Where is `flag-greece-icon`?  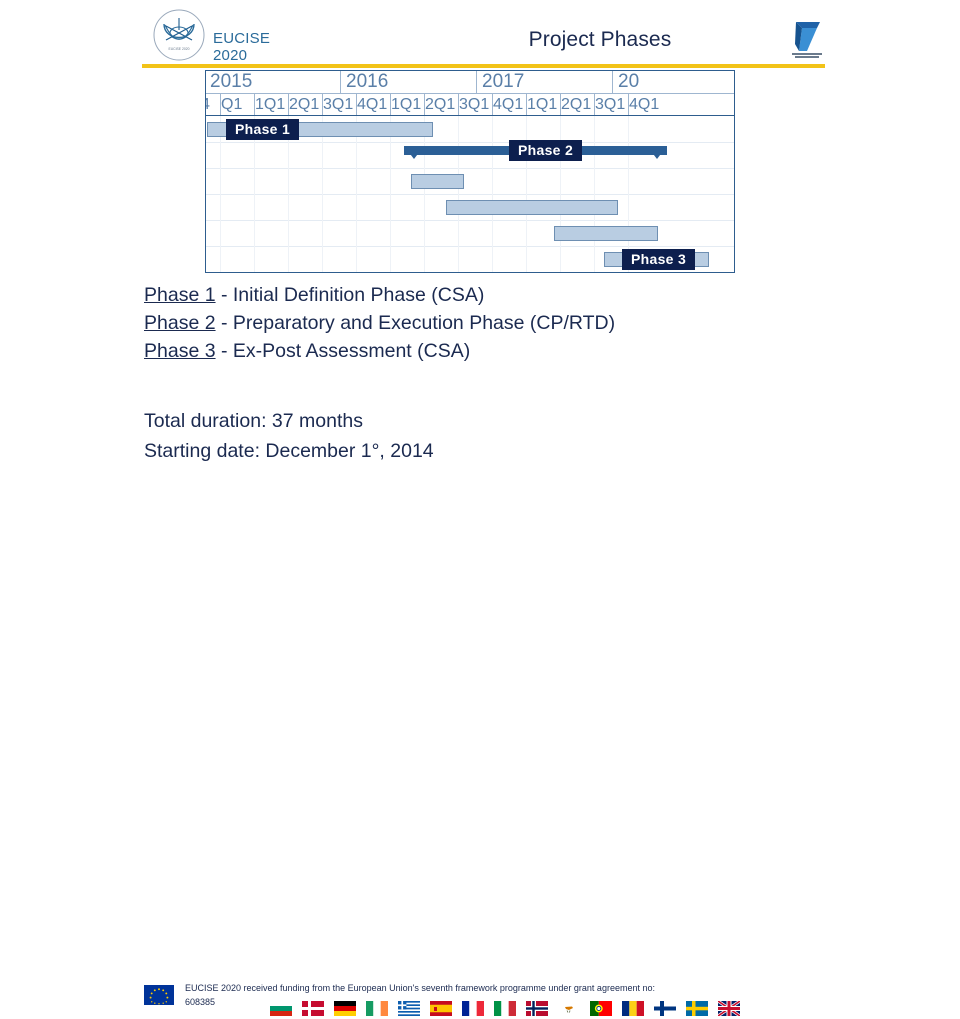 flag-greece-icon is located at coordinates (409, 1008).